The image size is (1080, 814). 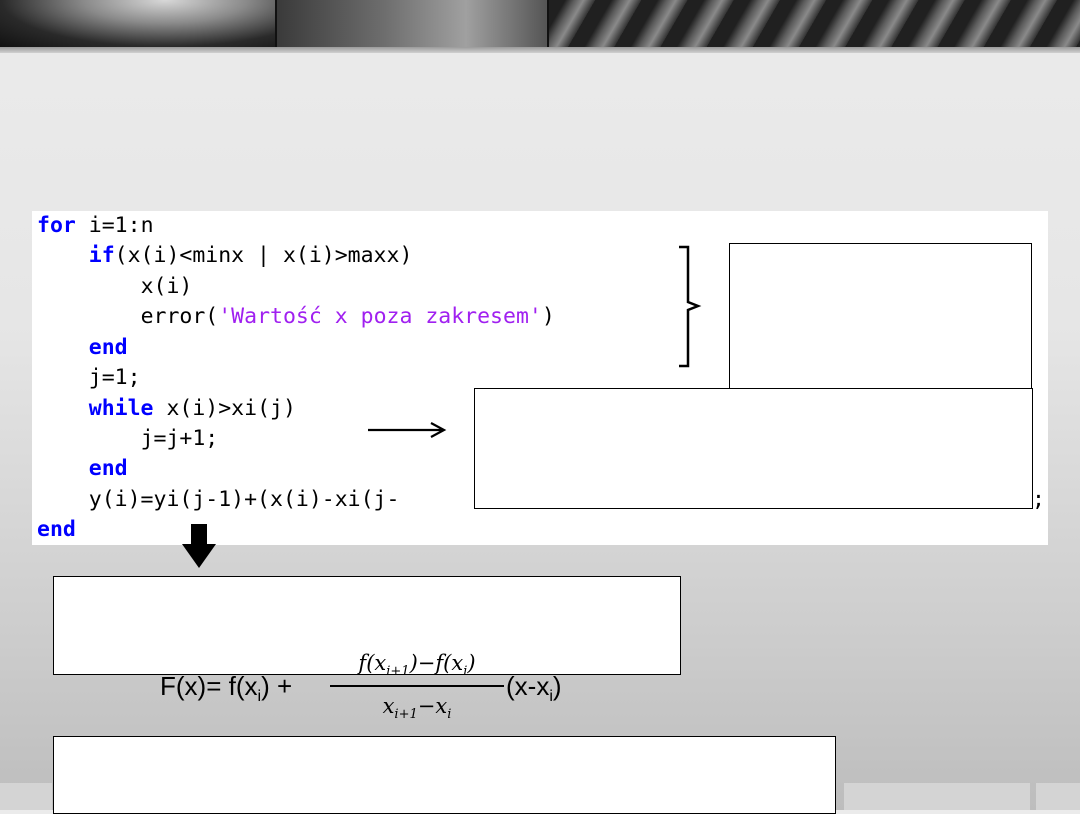 What do you see at coordinates (417, 708) in the screenshot?
I see `formula-denominator: xi+1−xi` at bounding box center [417, 708].